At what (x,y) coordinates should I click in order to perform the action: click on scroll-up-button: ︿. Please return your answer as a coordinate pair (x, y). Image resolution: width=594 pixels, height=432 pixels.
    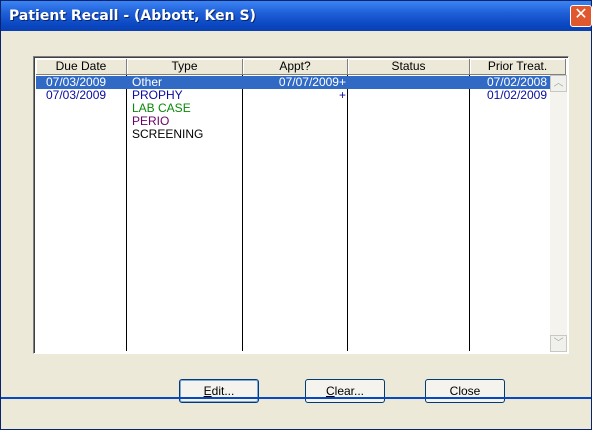
    Looking at the image, I should click on (558, 83).